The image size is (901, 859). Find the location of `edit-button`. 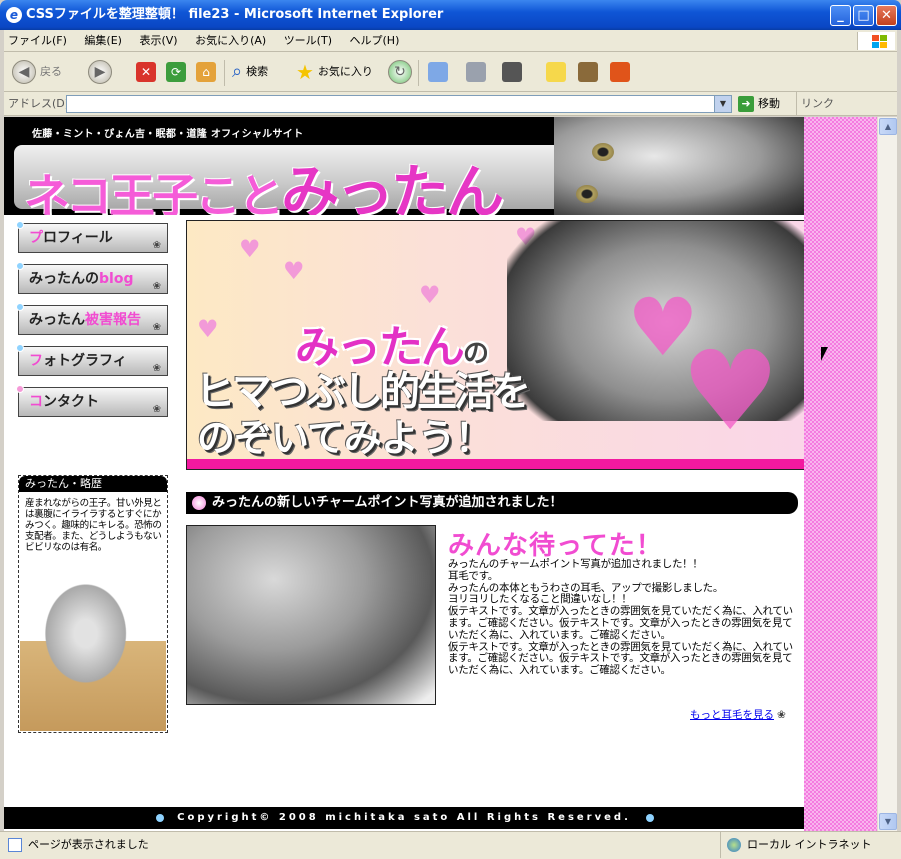

edit-button is located at coordinates (512, 72).